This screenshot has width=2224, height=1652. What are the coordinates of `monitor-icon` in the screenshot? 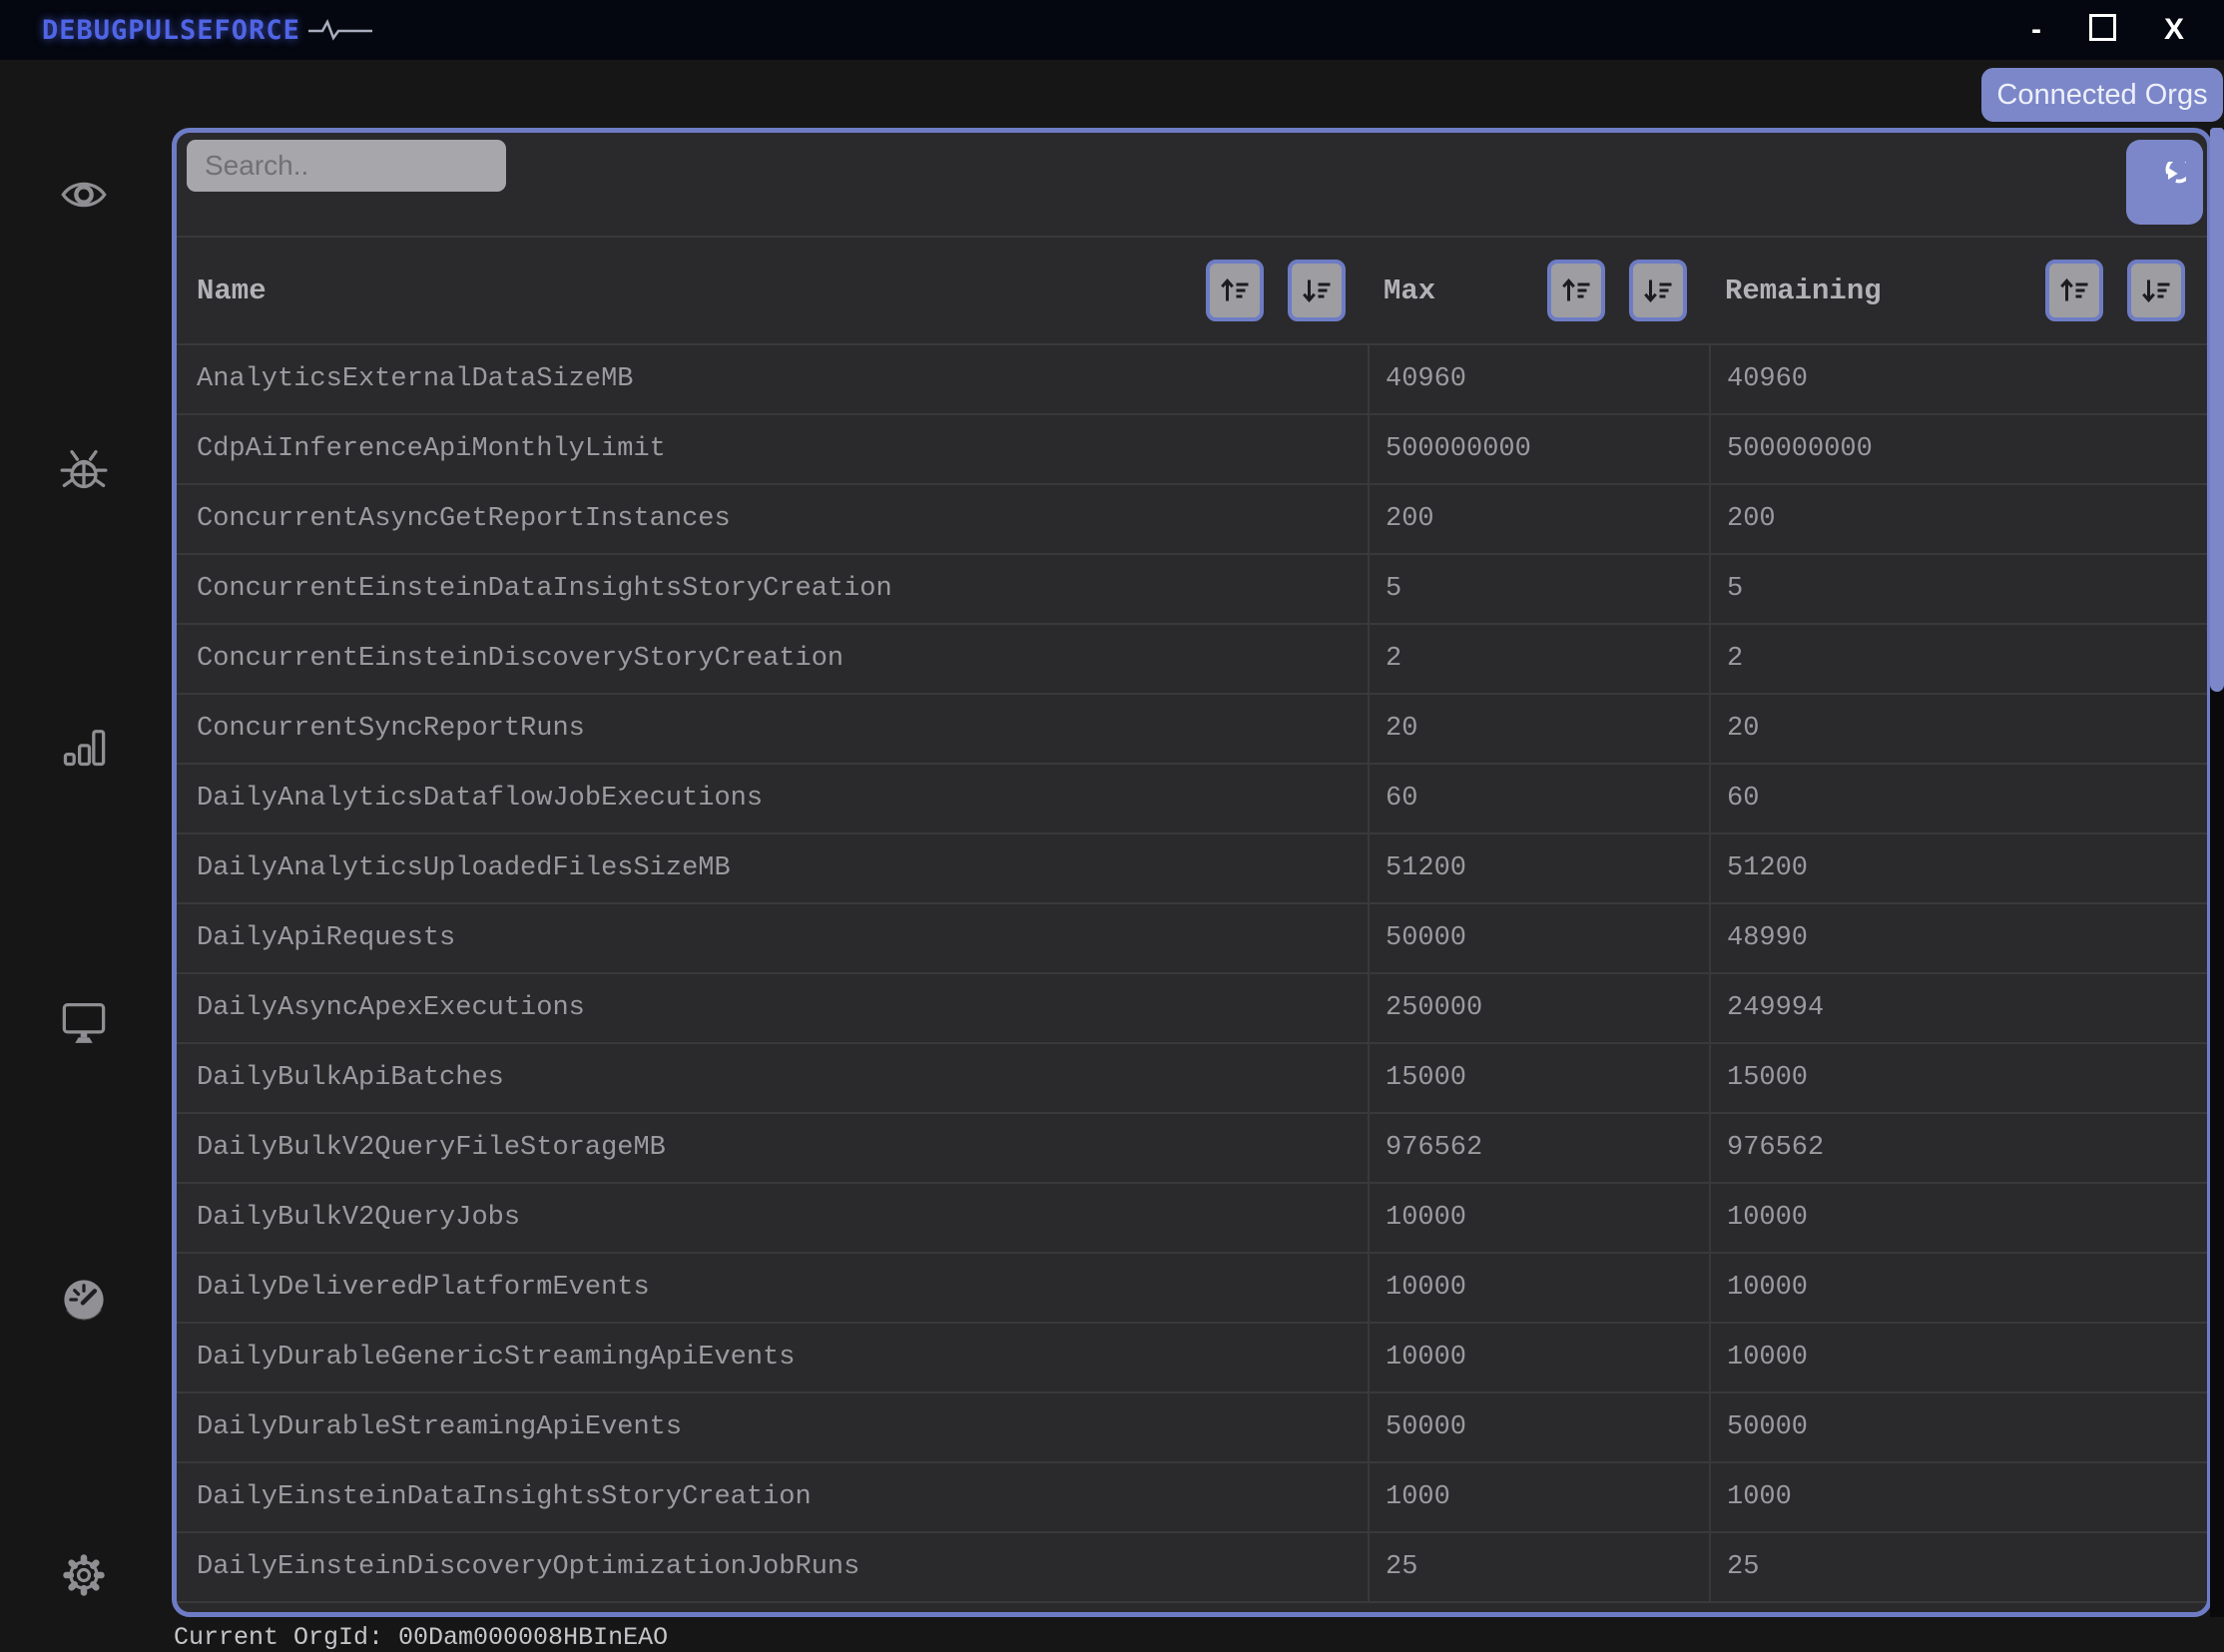 It's located at (84, 1021).